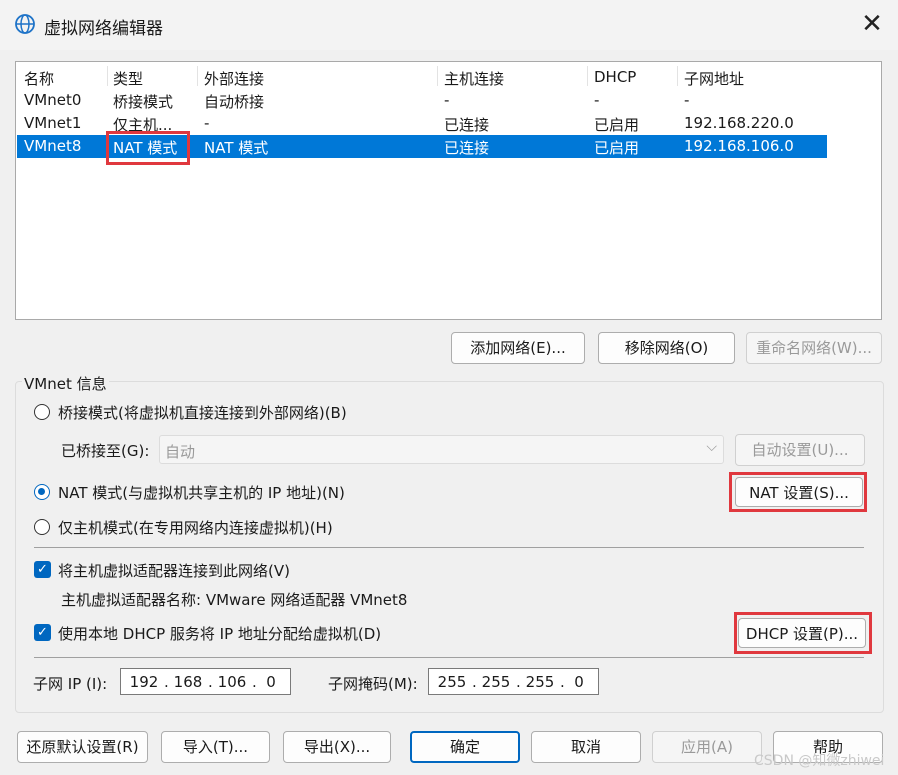 This screenshot has height=775, width=898. Describe the element at coordinates (234, 600) in the screenshot. I see `adapter-name-text: 主机虚拟适配器名称: VMware 网络适配器 VMnet8` at that location.